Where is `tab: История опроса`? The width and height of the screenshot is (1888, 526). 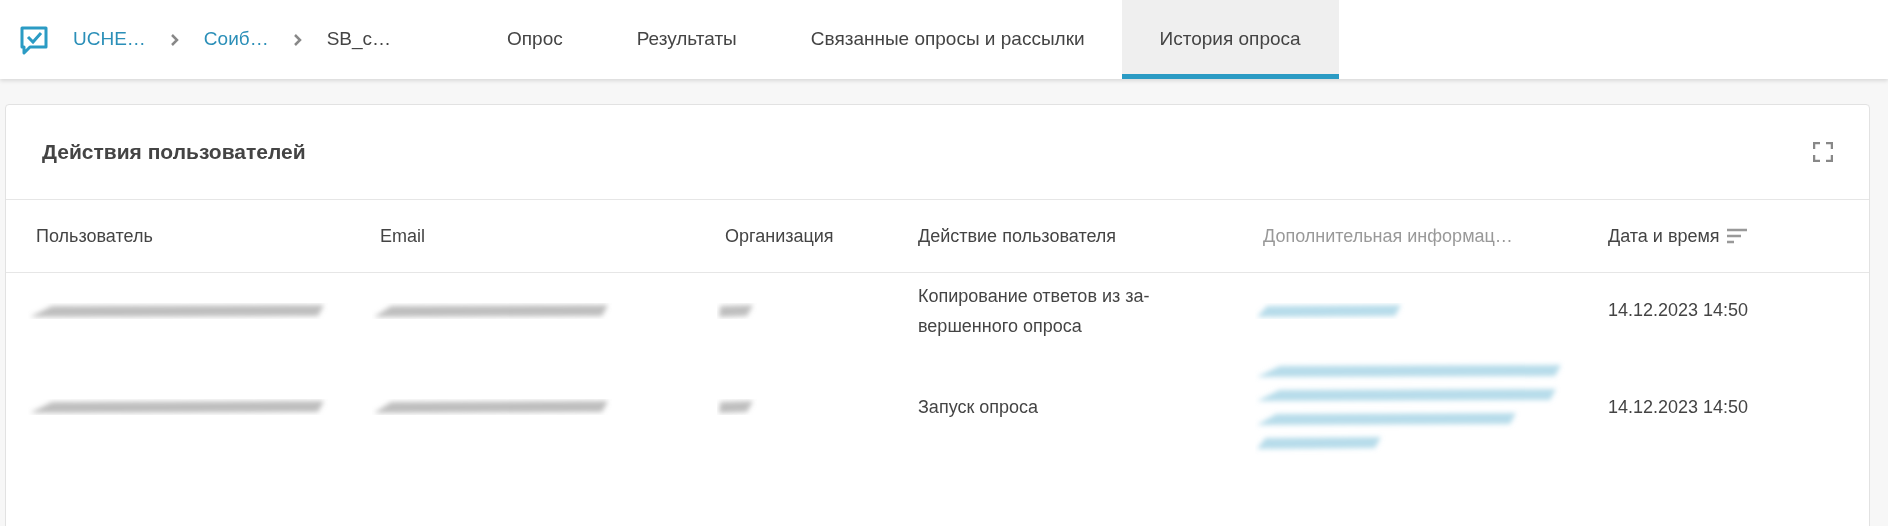 tab: История опроса is located at coordinates (1230, 39).